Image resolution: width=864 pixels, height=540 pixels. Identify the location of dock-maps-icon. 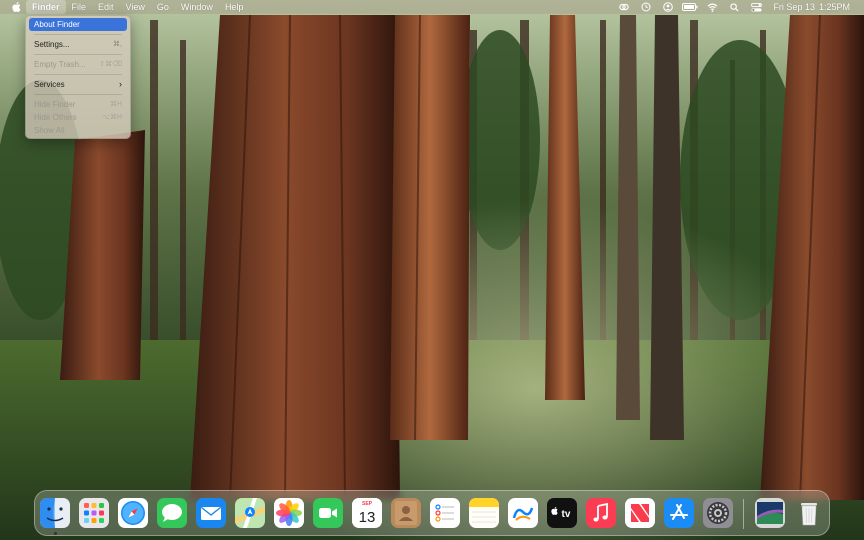
(250, 513).